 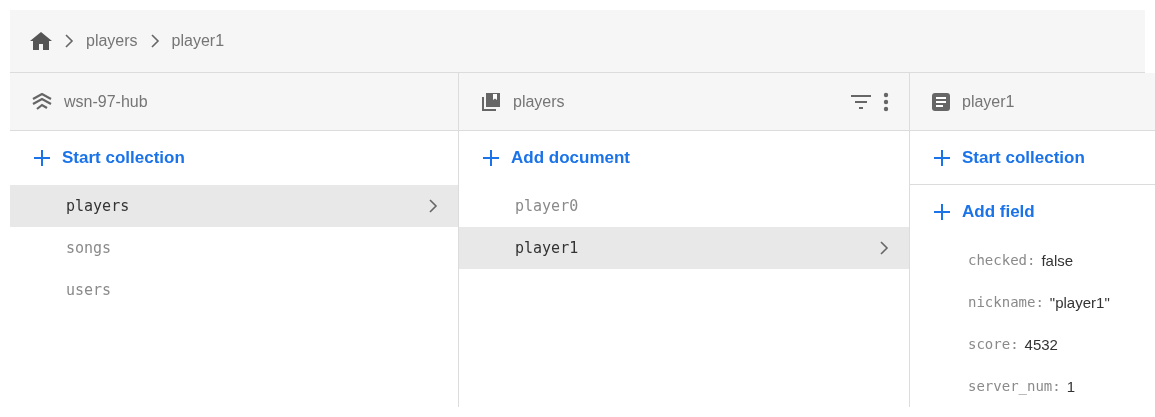 I want to click on home-icon, so click(x=41, y=41).